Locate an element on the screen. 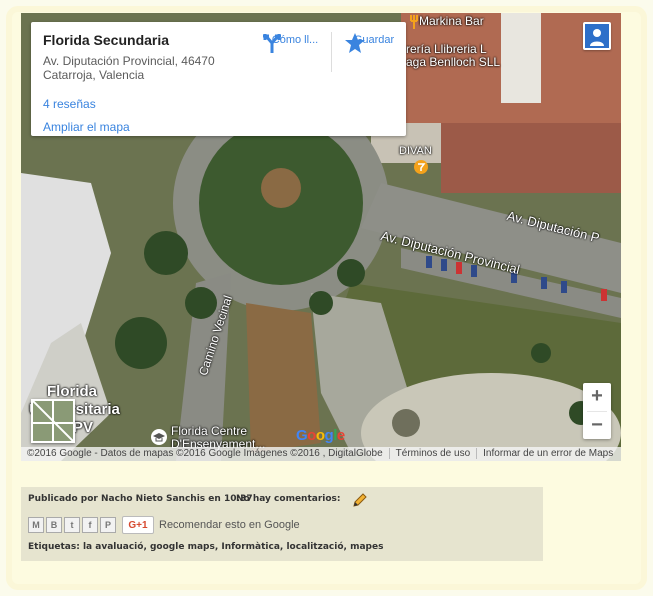  zoom-in-button: + is located at coordinates (597, 397).